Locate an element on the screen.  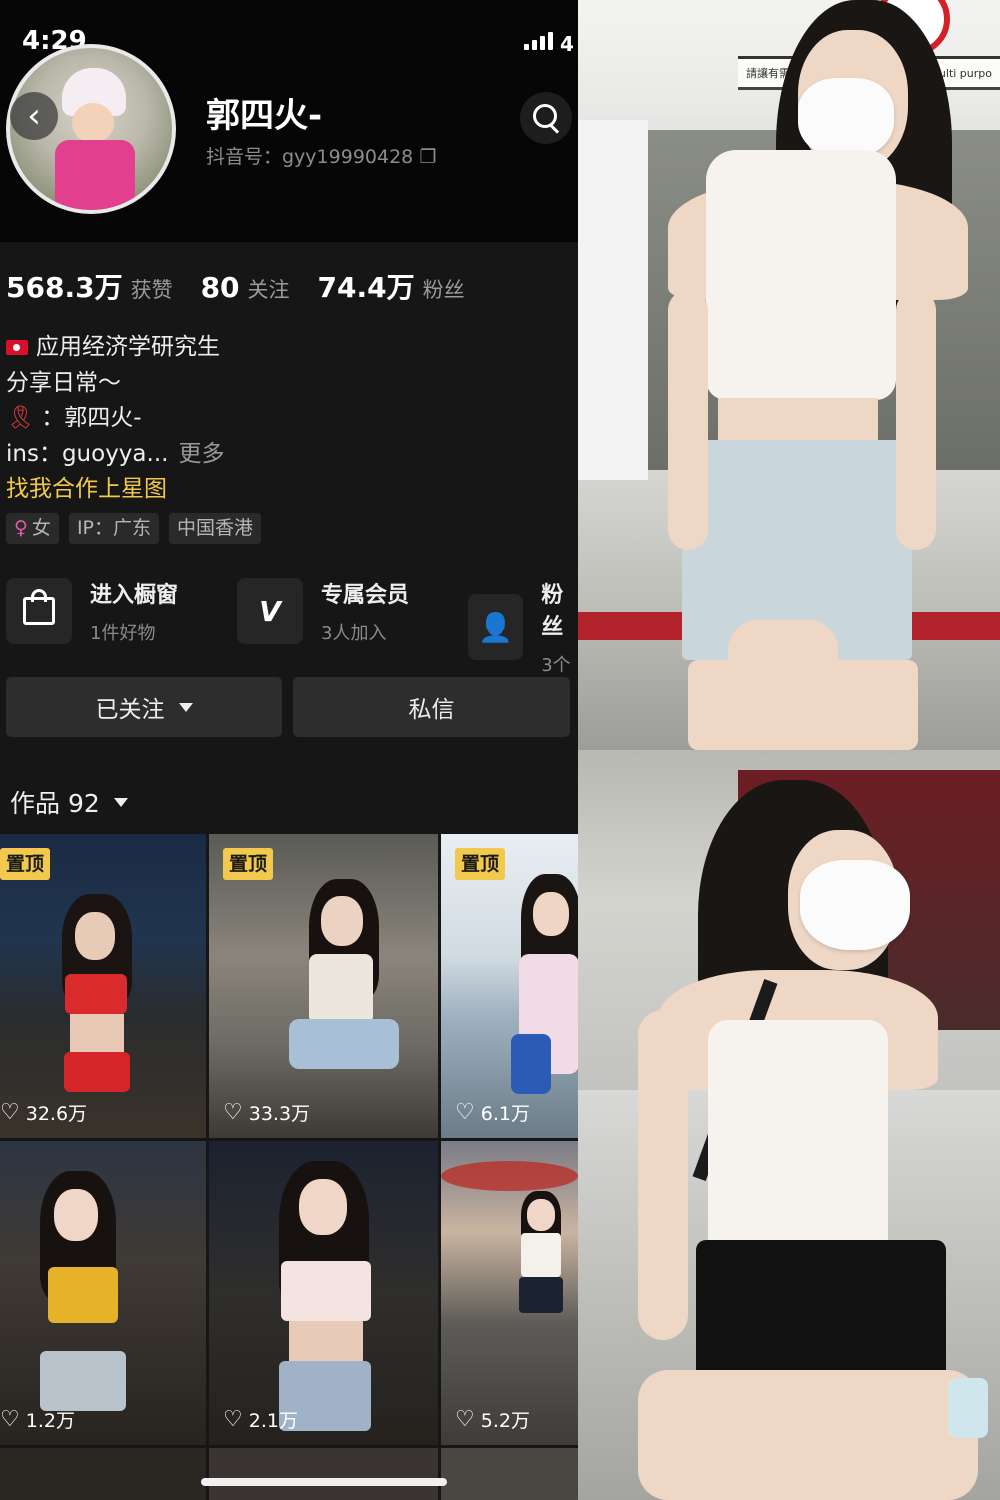
followed-label: 已关注 is located at coordinates (130, 710).